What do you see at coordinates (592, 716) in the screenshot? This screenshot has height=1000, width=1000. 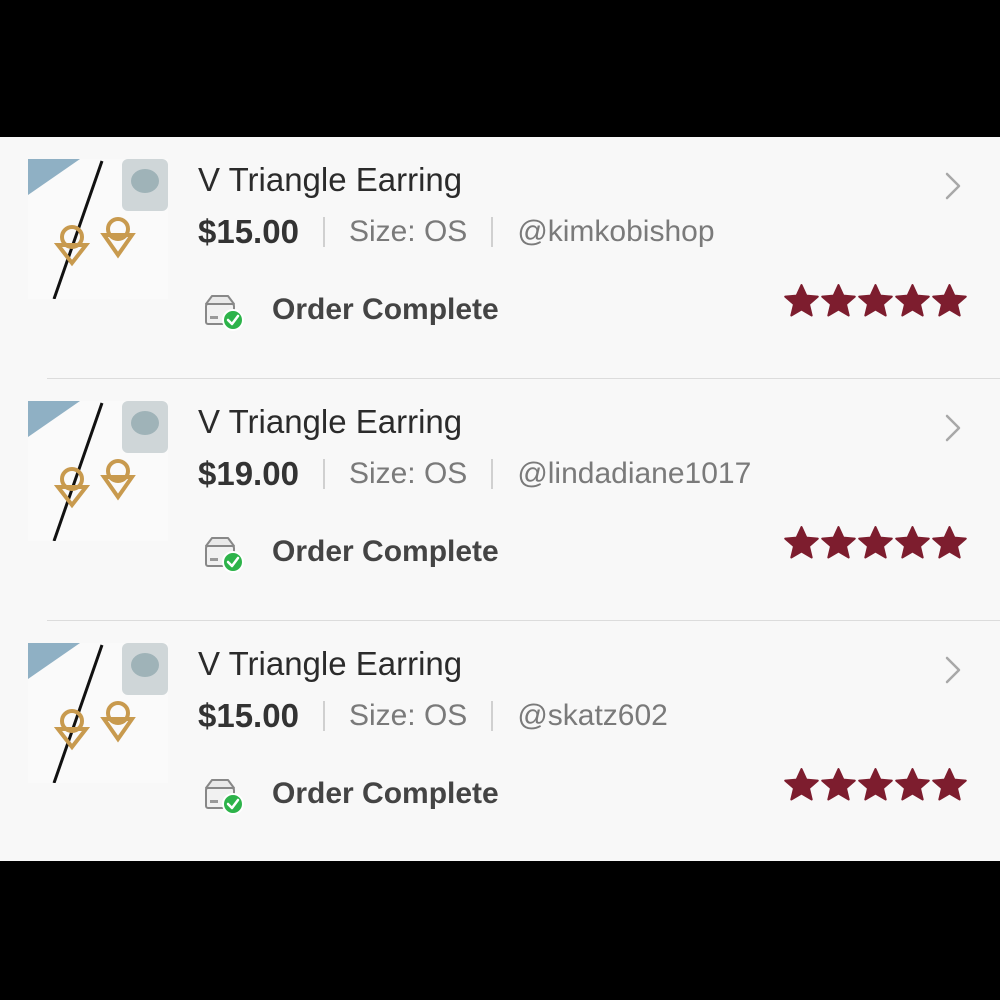 I see `seller-username: @skatz602` at bounding box center [592, 716].